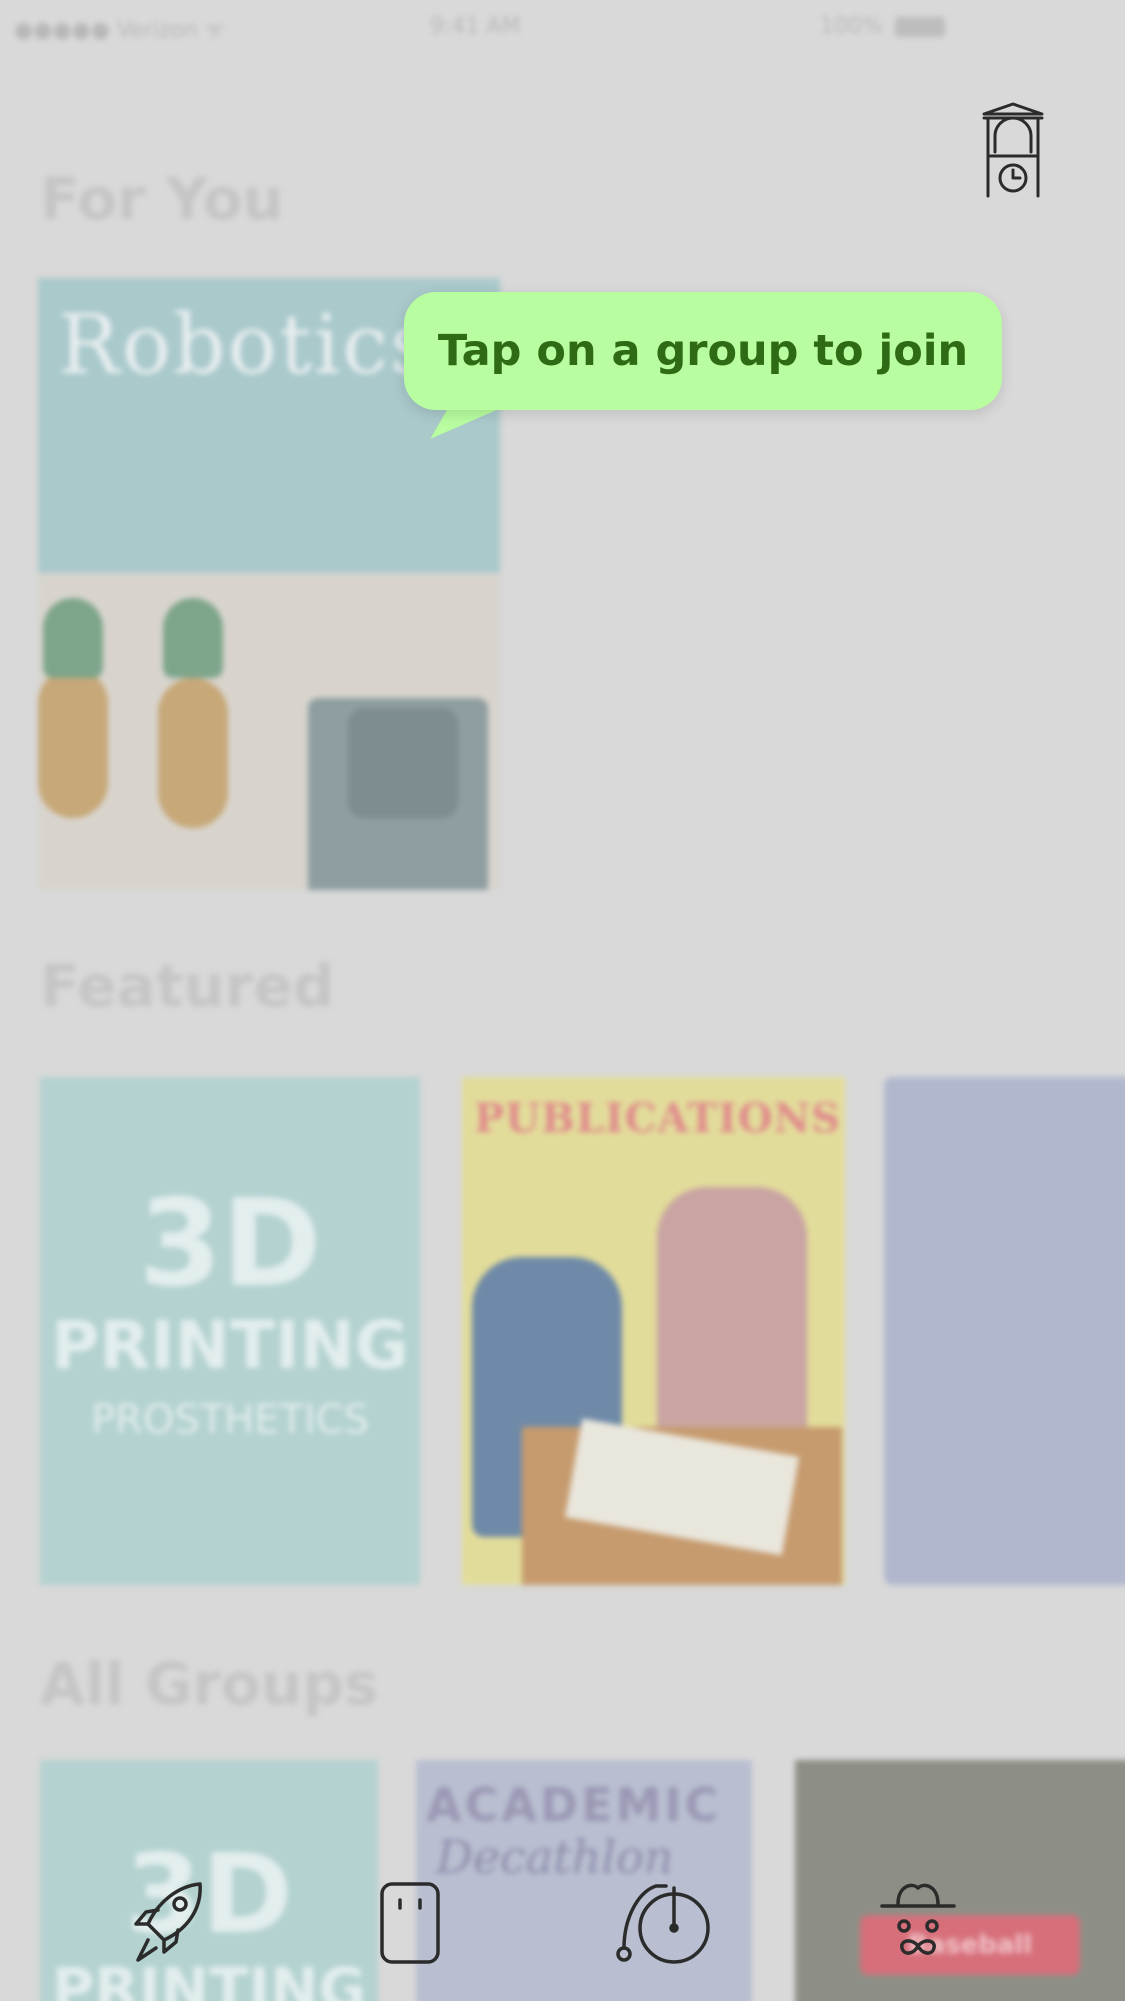 Image resolution: width=1125 pixels, height=2001 pixels. What do you see at coordinates (162, 199) in the screenshot?
I see `section-title-for-you: For You` at bounding box center [162, 199].